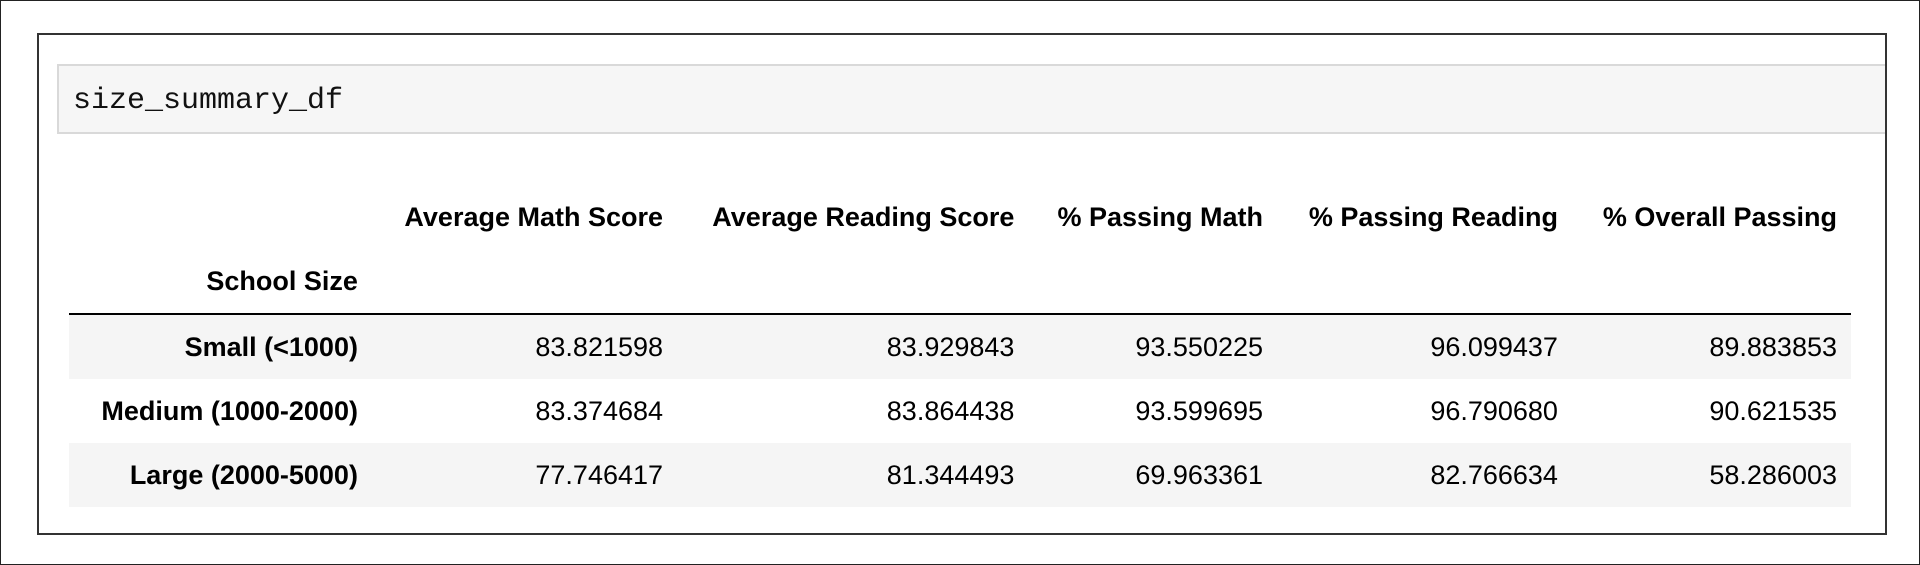  What do you see at coordinates (599, 410) in the screenshot?
I see `table-cell: 83.374684` at bounding box center [599, 410].